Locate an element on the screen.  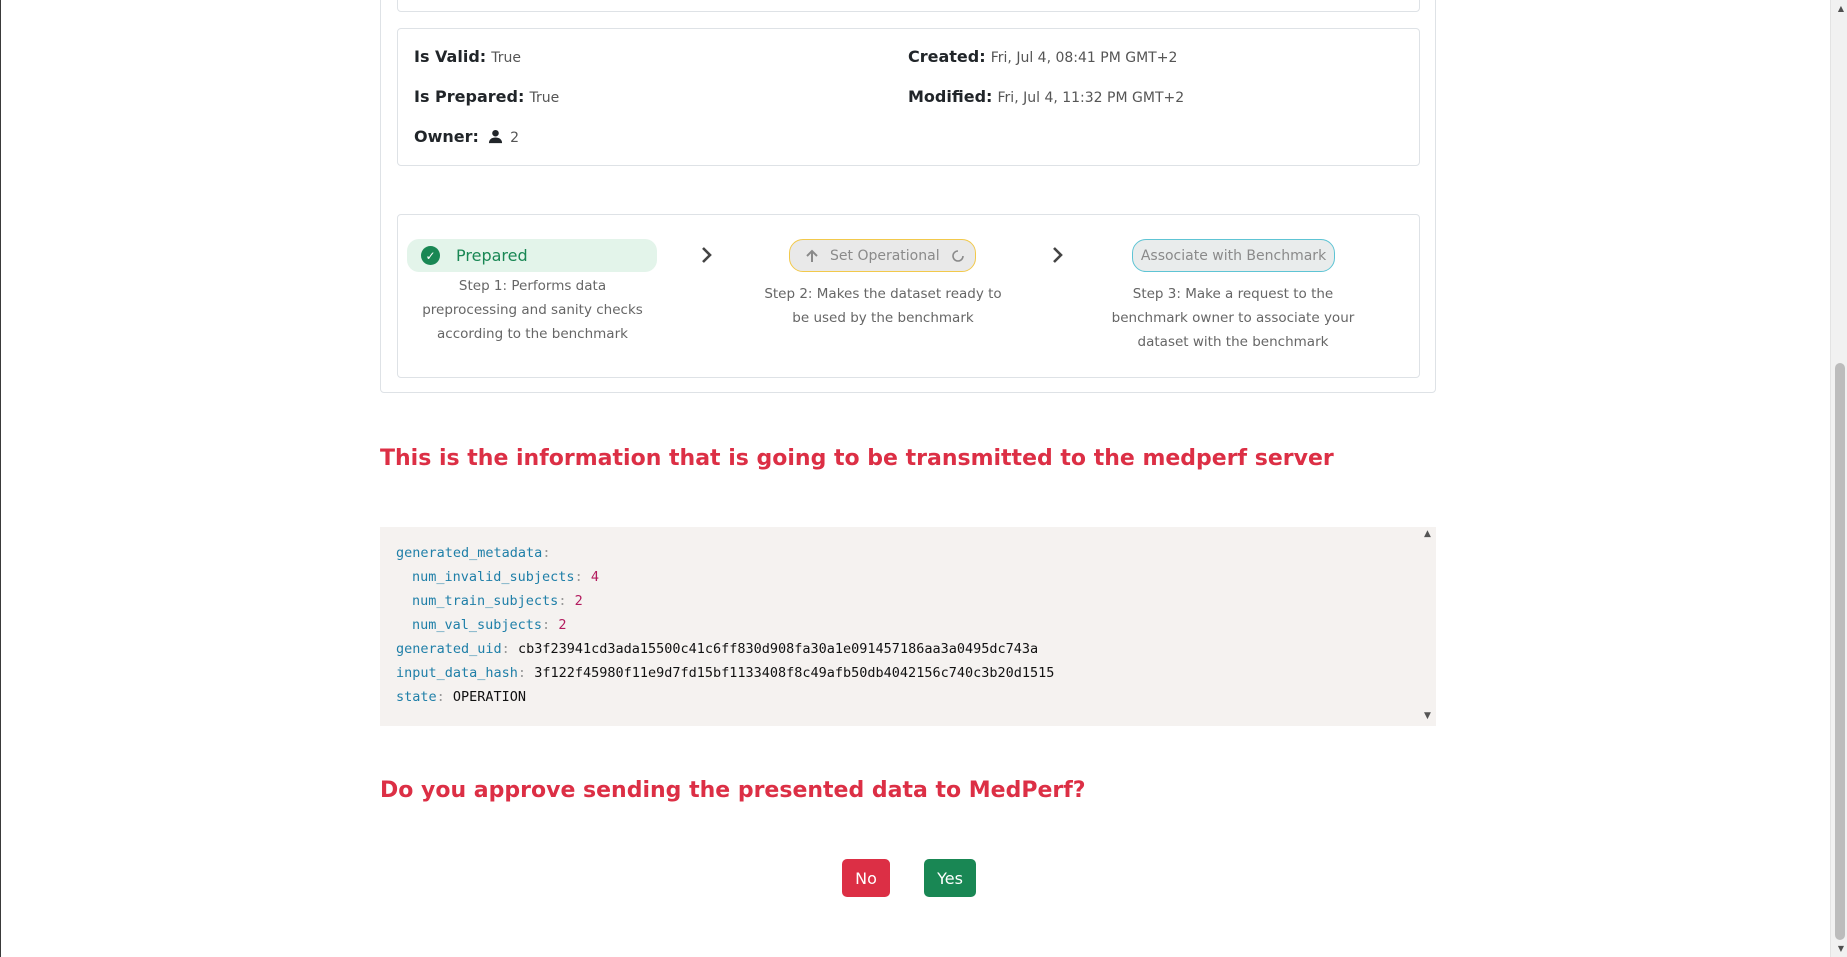
is-valid-label: Is Valid: is located at coordinates (450, 56).